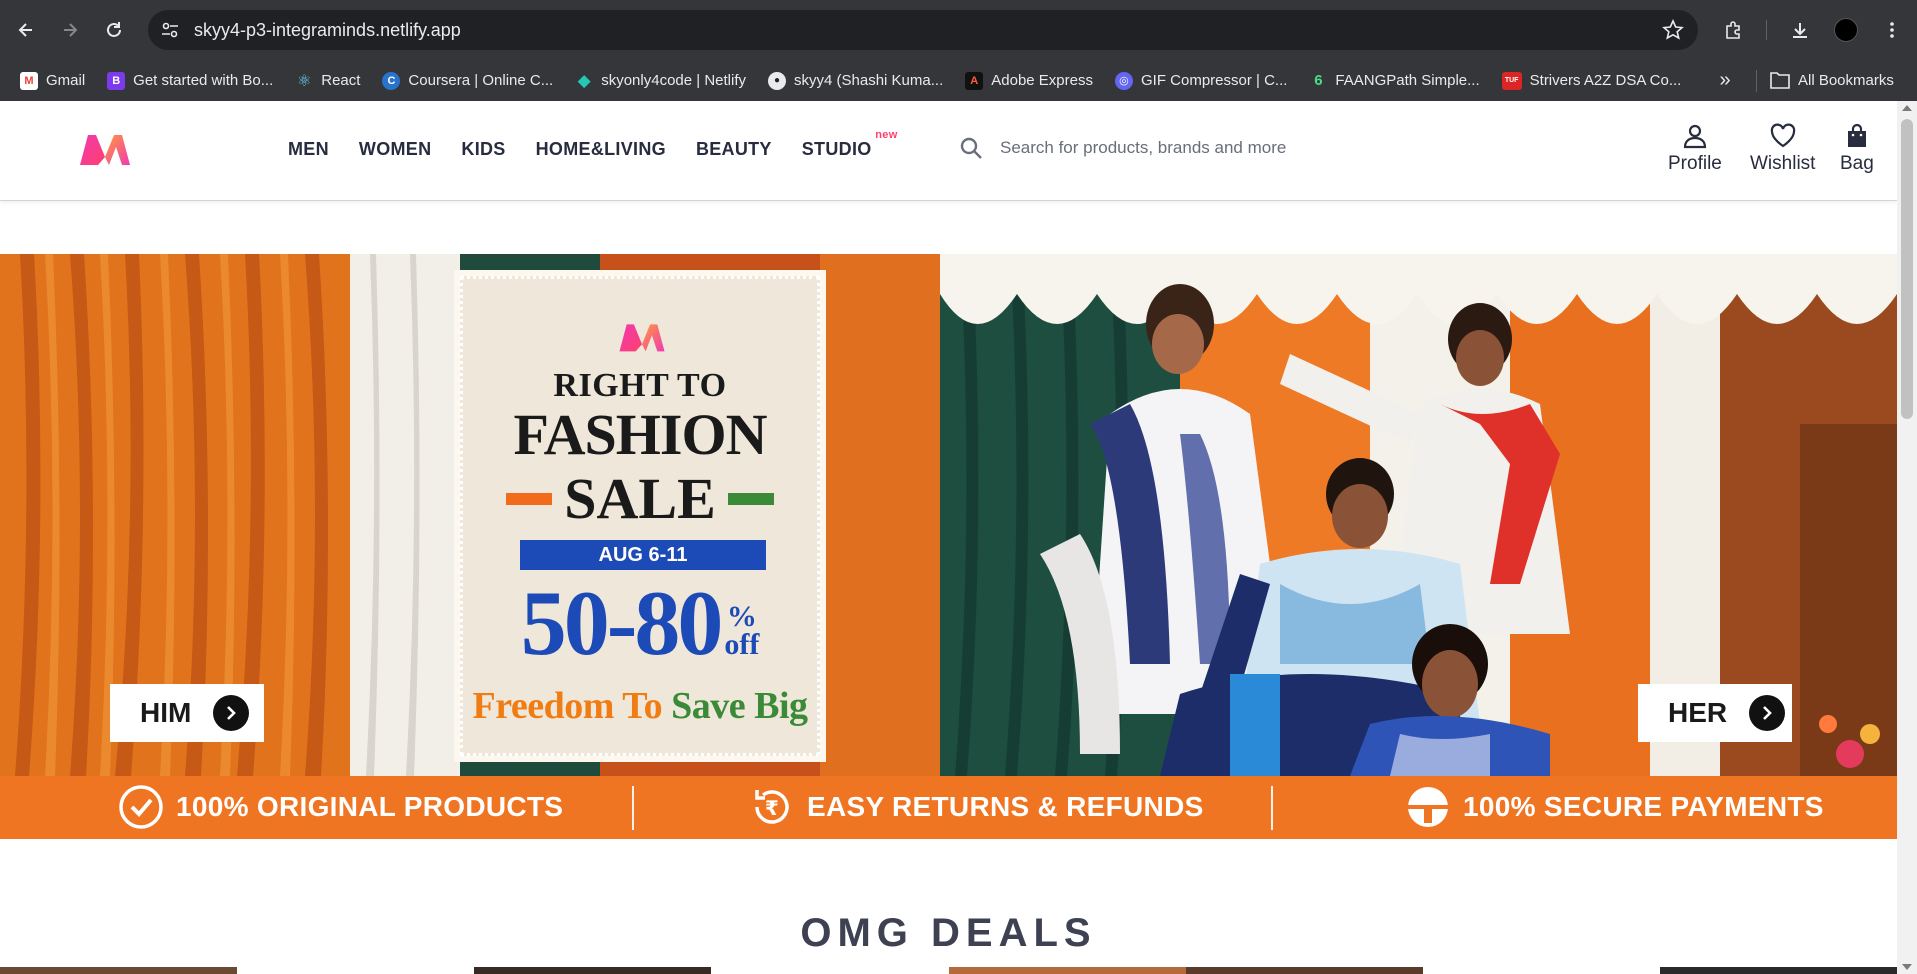 This screenshot has width=1917, height=974. What do you see at coordinates (1857, 163) in the screenshot?
I see `bag-label: Bag` at bounding box center [1857, 163].